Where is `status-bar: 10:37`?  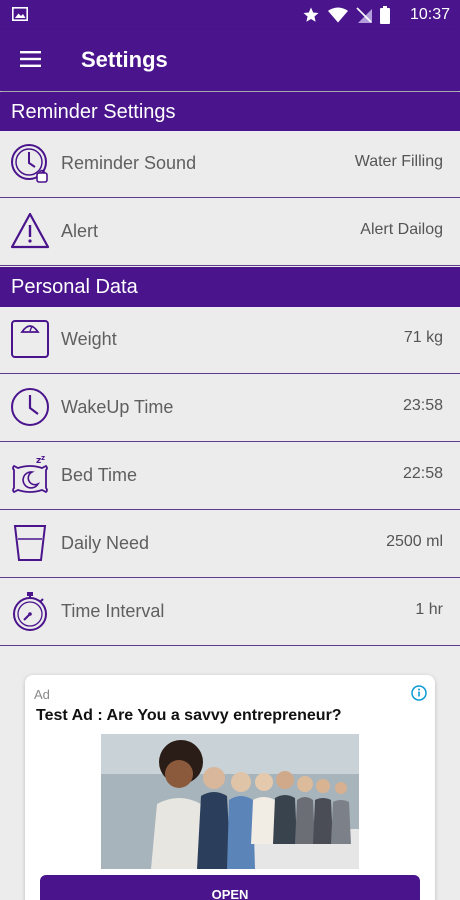
status-bar: 10:37 is located at coordinates (230, 15).